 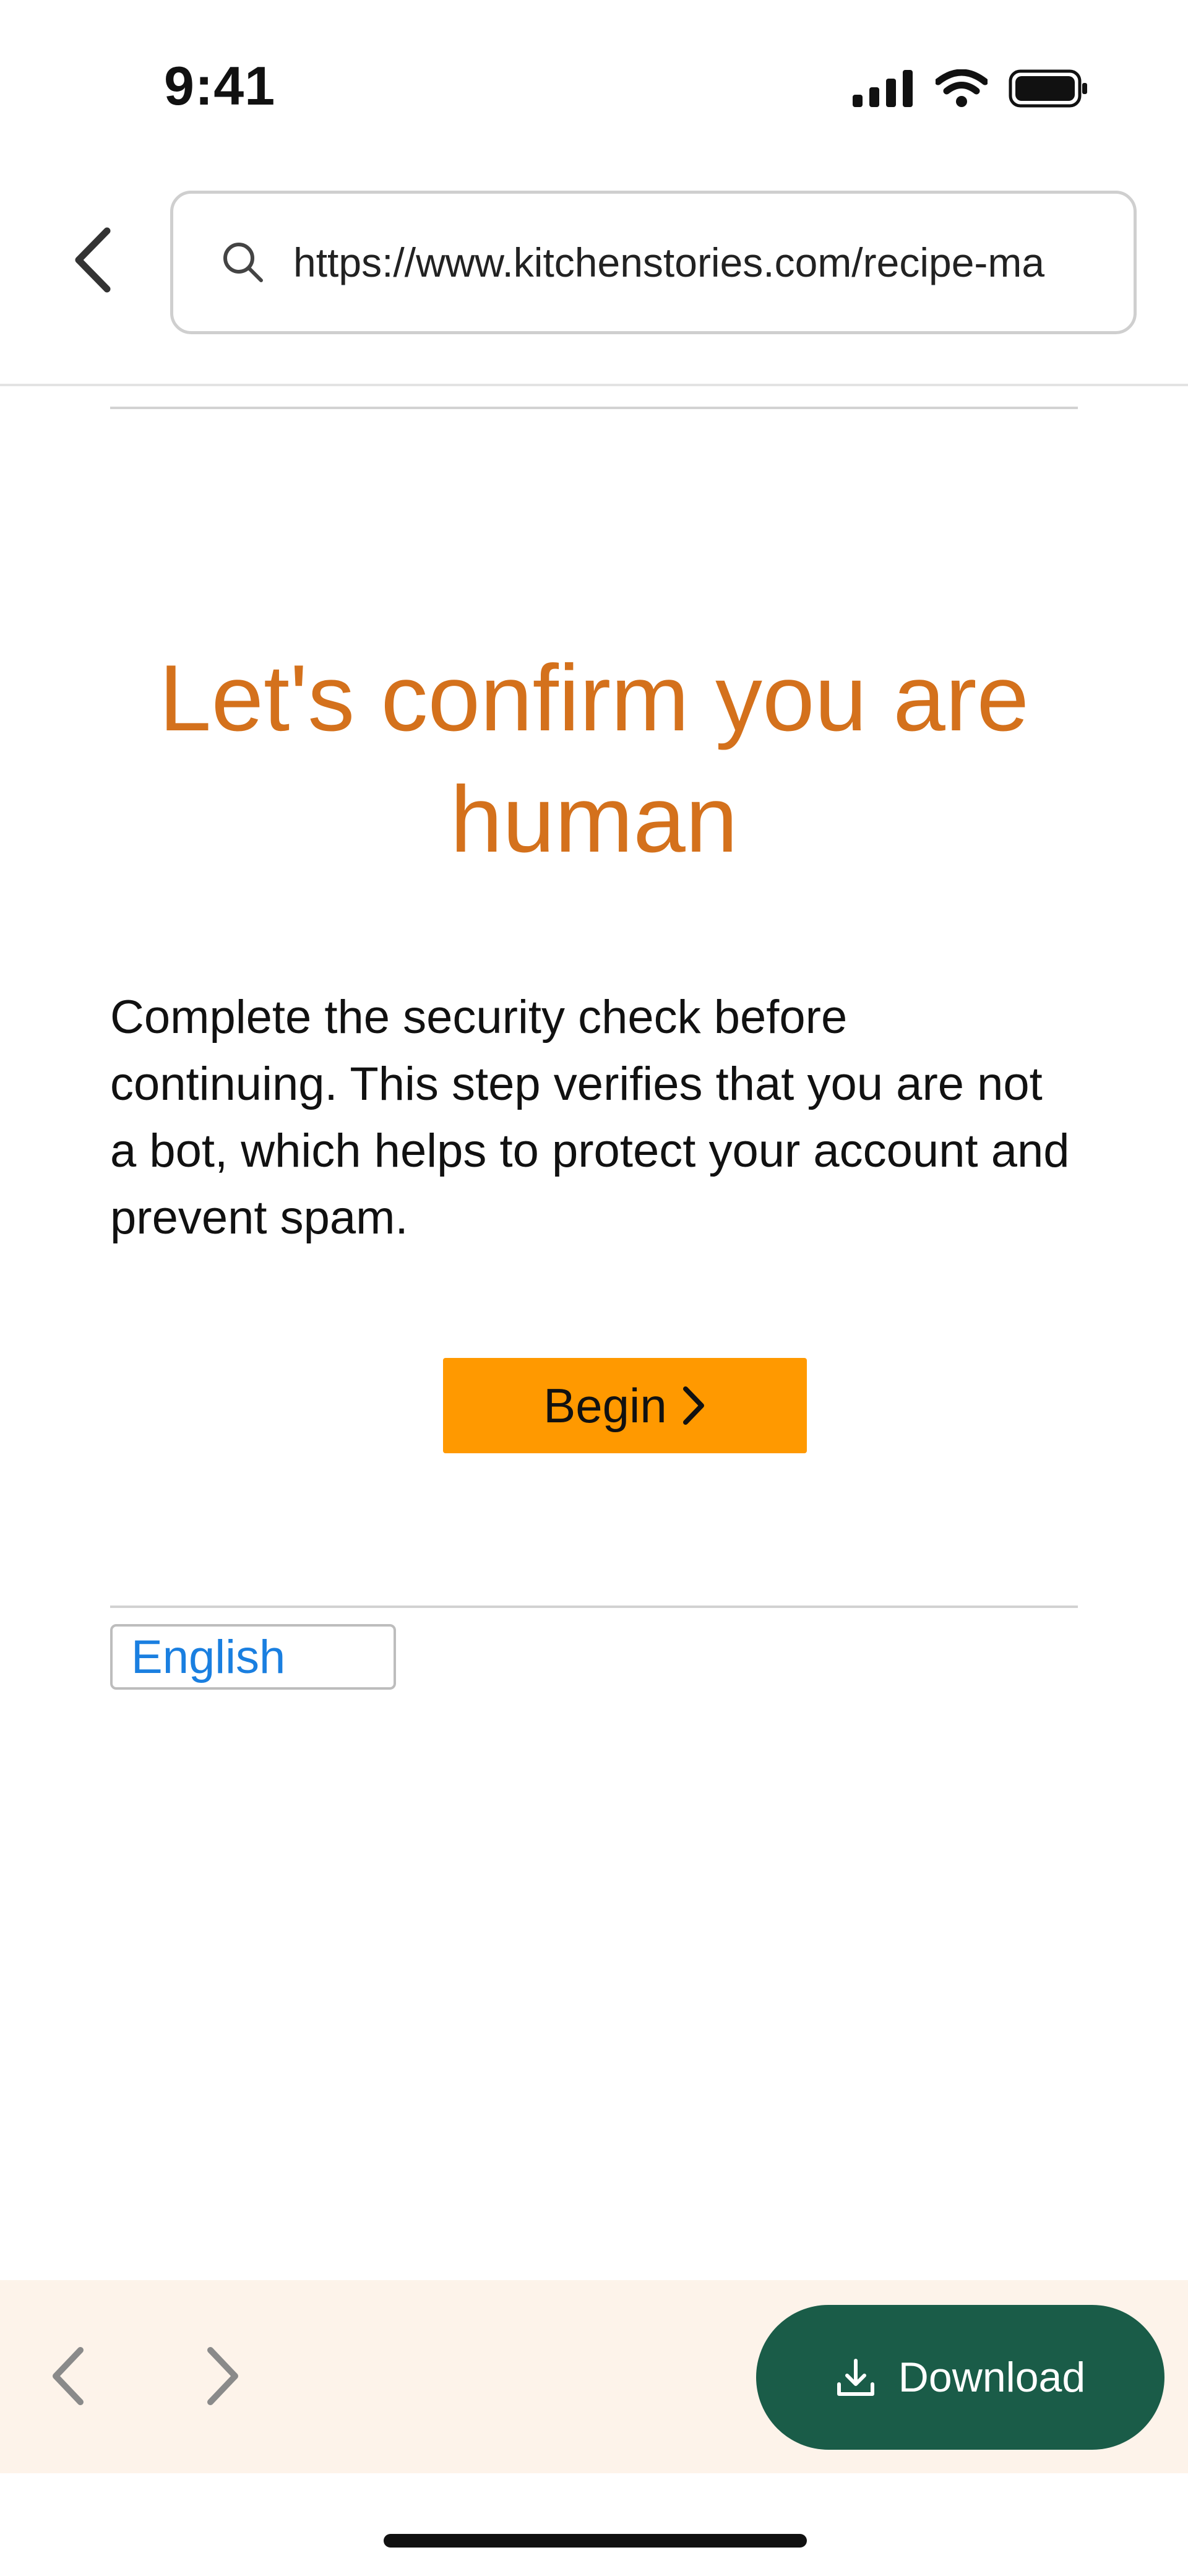 What do you see at coordinates (220, 85) in the screenshot?
I see `status-time: 9:41` at bounding box center [220, 85].